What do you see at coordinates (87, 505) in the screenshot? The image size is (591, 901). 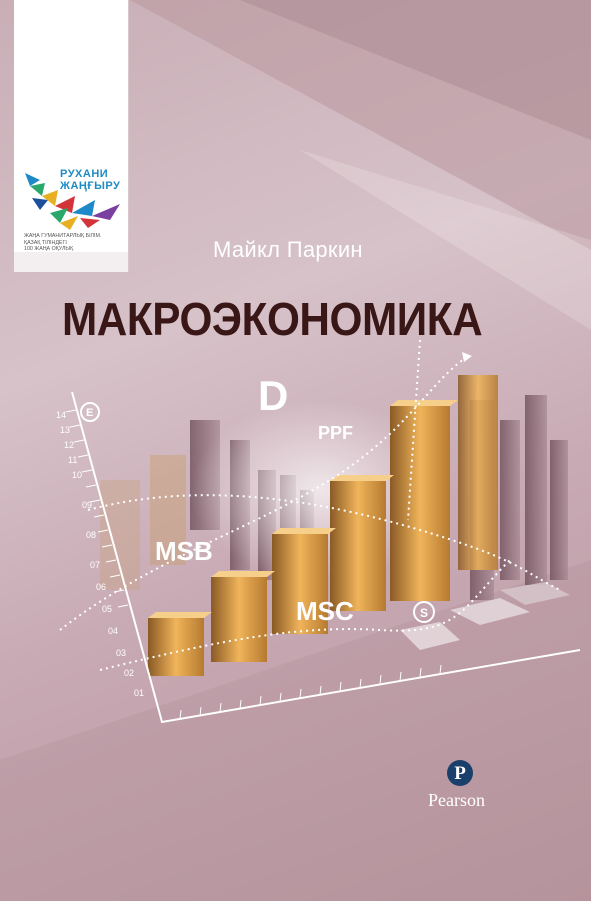 I see `tick-label-09: 09` at bounding box center [87, 505].